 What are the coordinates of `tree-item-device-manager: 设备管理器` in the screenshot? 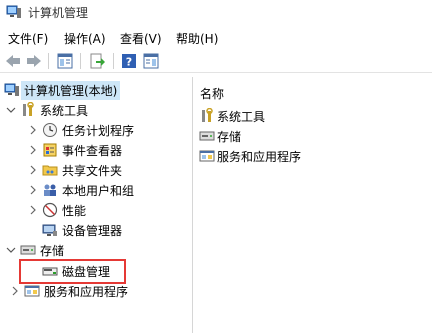 It's located at (82, 230).